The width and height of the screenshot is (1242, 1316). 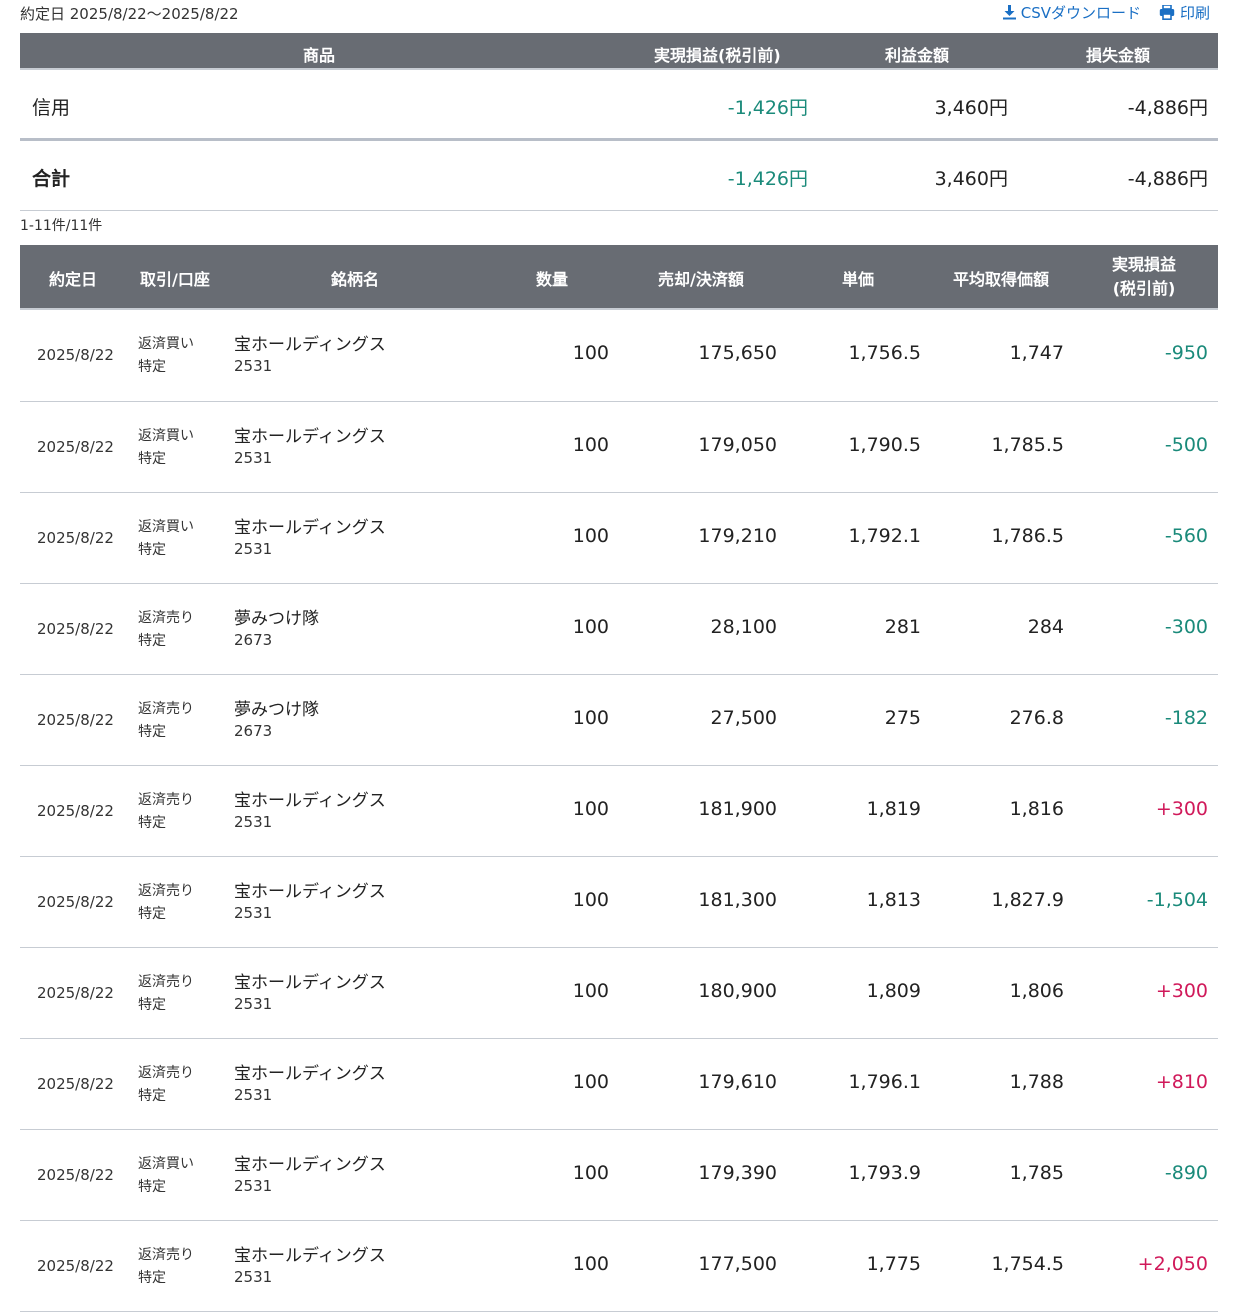 What do you see at coordinates (971, 179) in the screenshot?
I see `total-profit: 3,460円` at bounding box center [971, 179].